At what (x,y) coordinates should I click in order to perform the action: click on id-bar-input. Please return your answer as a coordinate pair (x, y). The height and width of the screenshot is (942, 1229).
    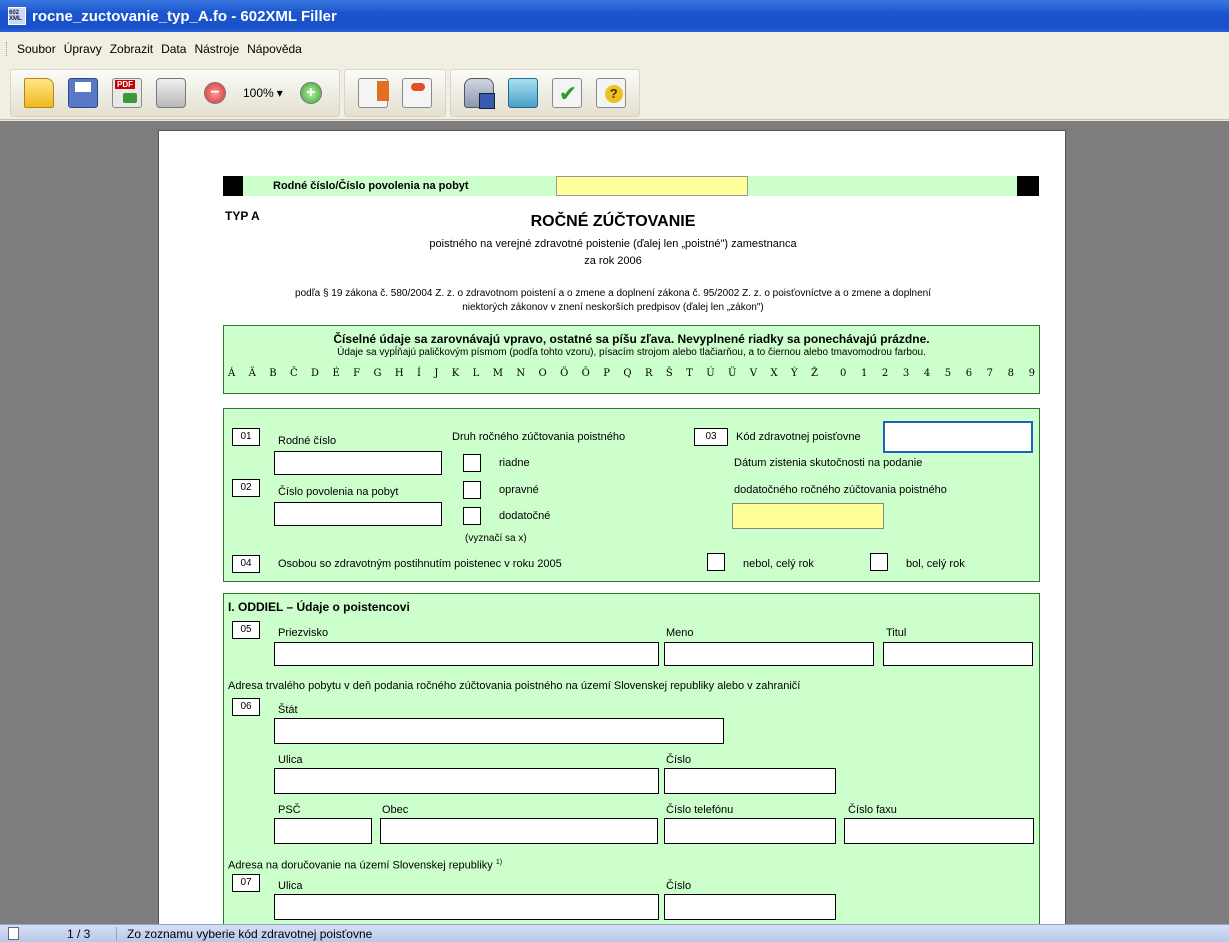
    Looking at the image, I should click on (652, 186).